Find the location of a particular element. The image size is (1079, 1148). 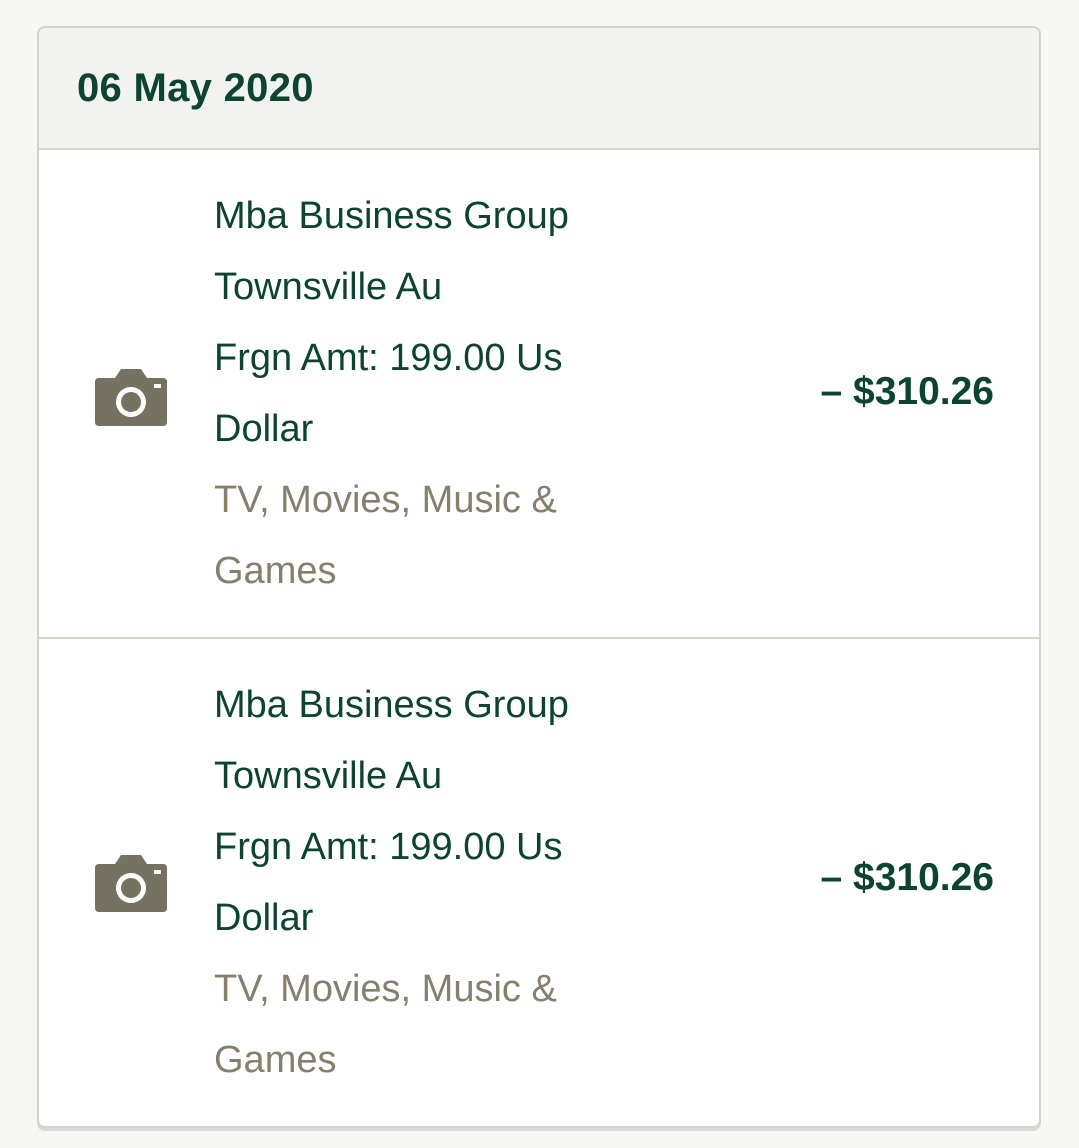

date-group-header: 06 May 2020 is located at coordinates (539, 89).